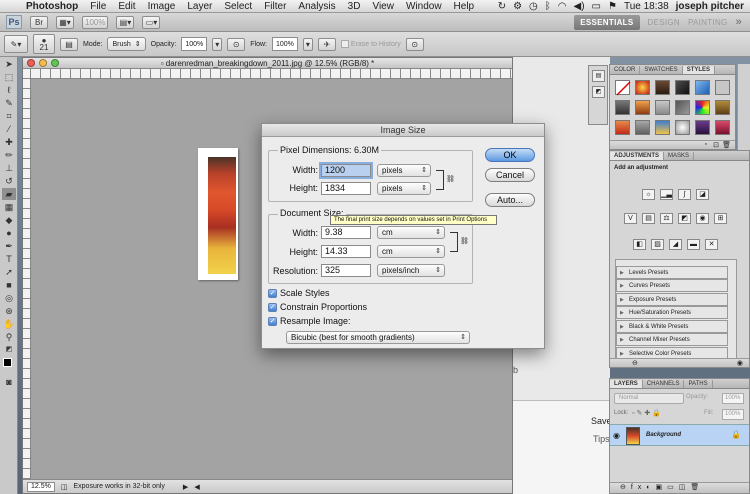 The width and height of the screenshot is (750, 494). What do you see at coordinates (354, 6) in the screenshot?
I see `menu-3d: 3D` at bounding box center [354, 6].